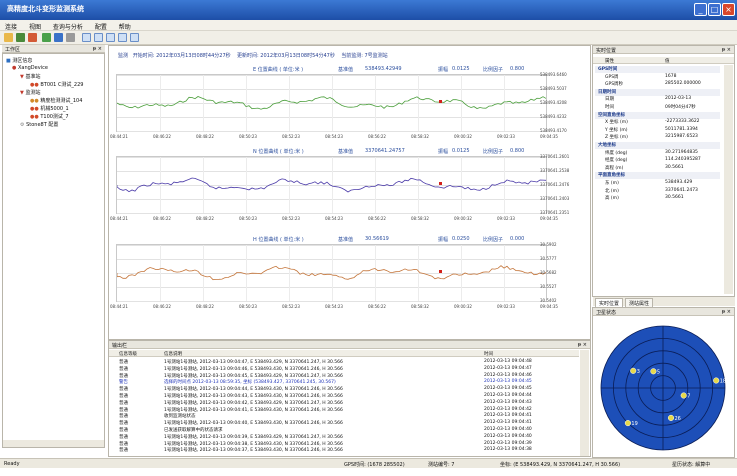  Describe the element at coordinates (32, 37) in the screenshot. I see `disconnect-icon` at that location.